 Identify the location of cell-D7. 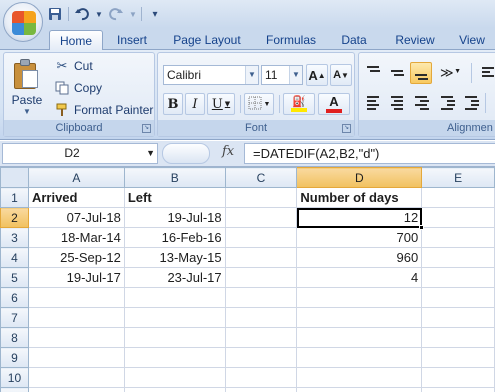
(359, 317).